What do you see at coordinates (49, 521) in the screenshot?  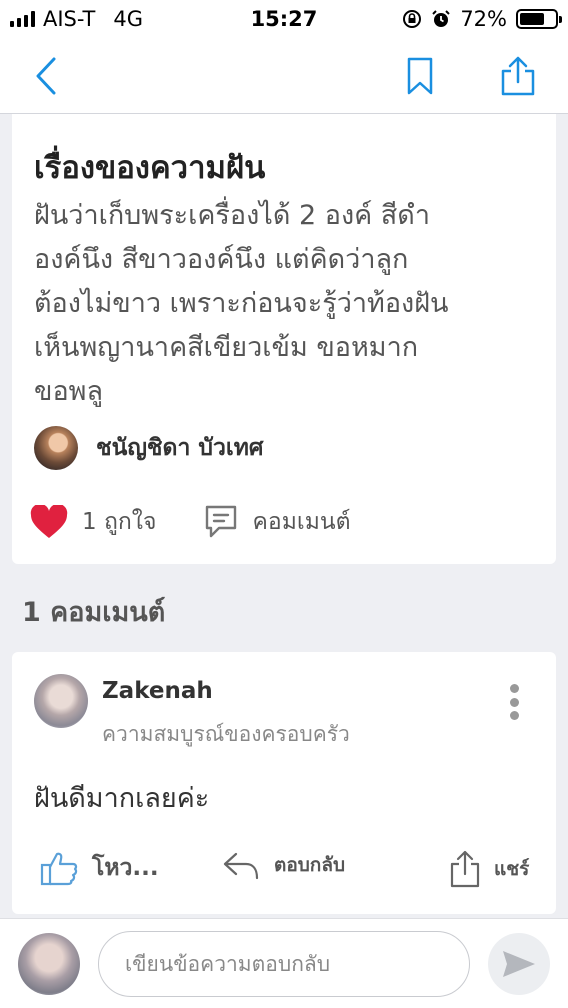 I see `heart-icon` at bounding box center [49, 521].